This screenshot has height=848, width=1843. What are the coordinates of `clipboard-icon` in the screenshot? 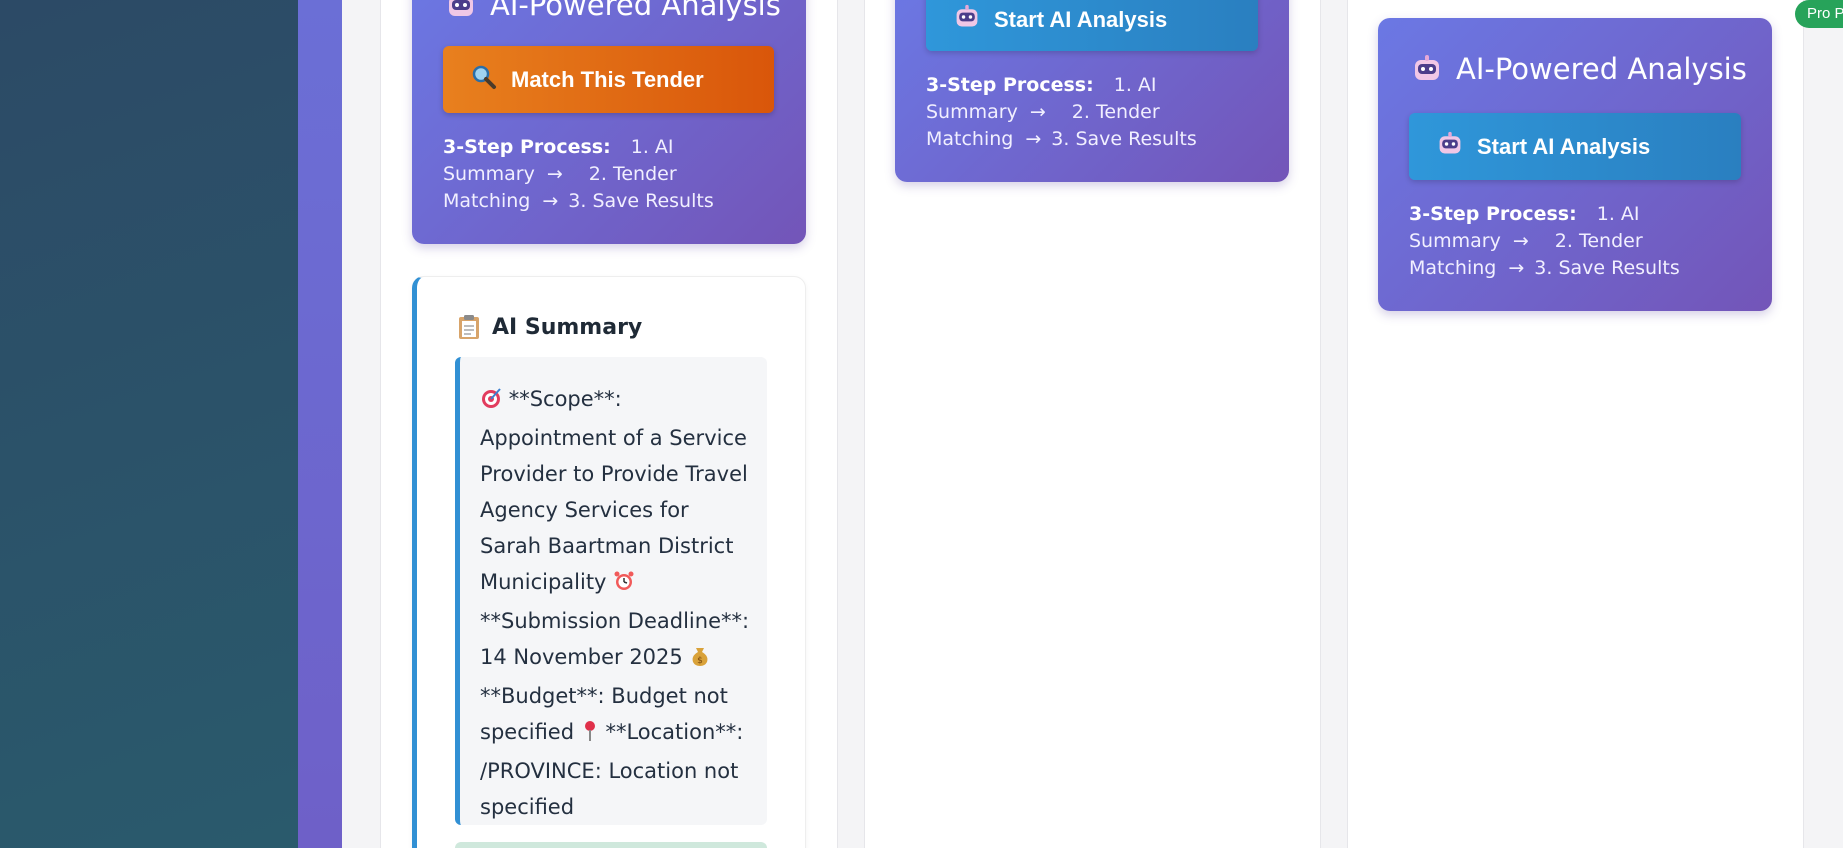 It's located at (469, 327).